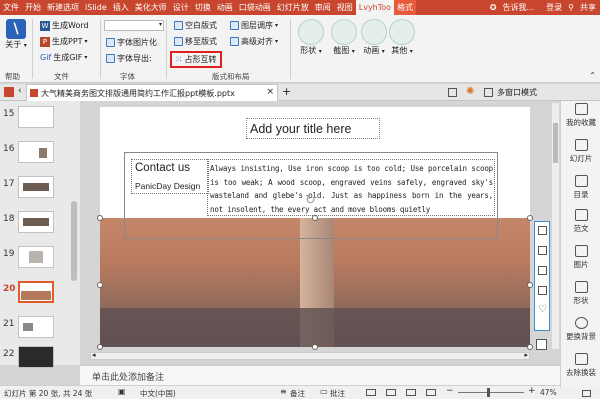 This screenshot has height=399, width=600. Describe the element at coordinates (131, 42) in the screenshot. I see `font-to-image-button: 字体图片化` at that location.